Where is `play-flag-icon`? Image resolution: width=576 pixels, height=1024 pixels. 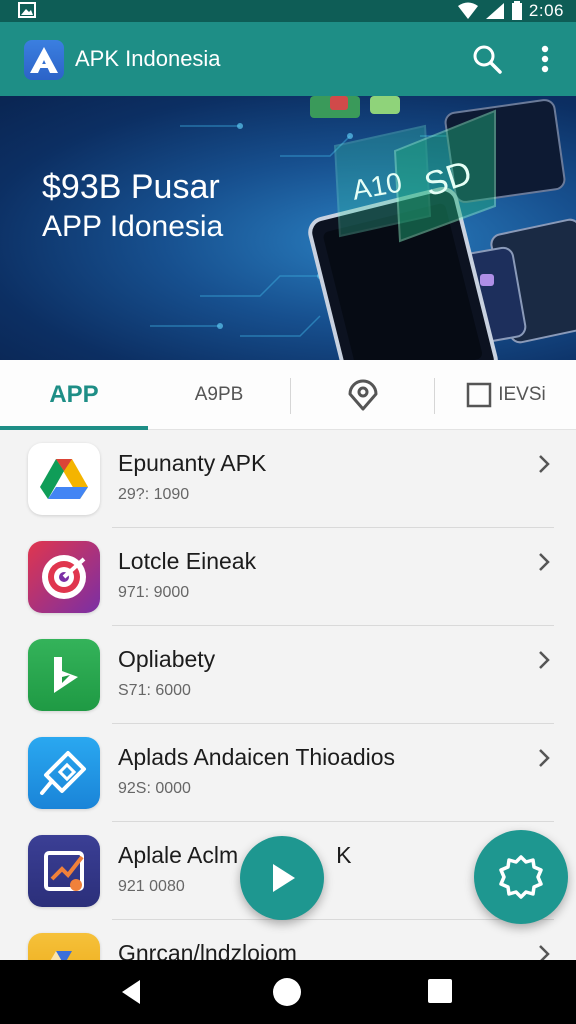
play-flag-icon is located at coordinates (66, 675).